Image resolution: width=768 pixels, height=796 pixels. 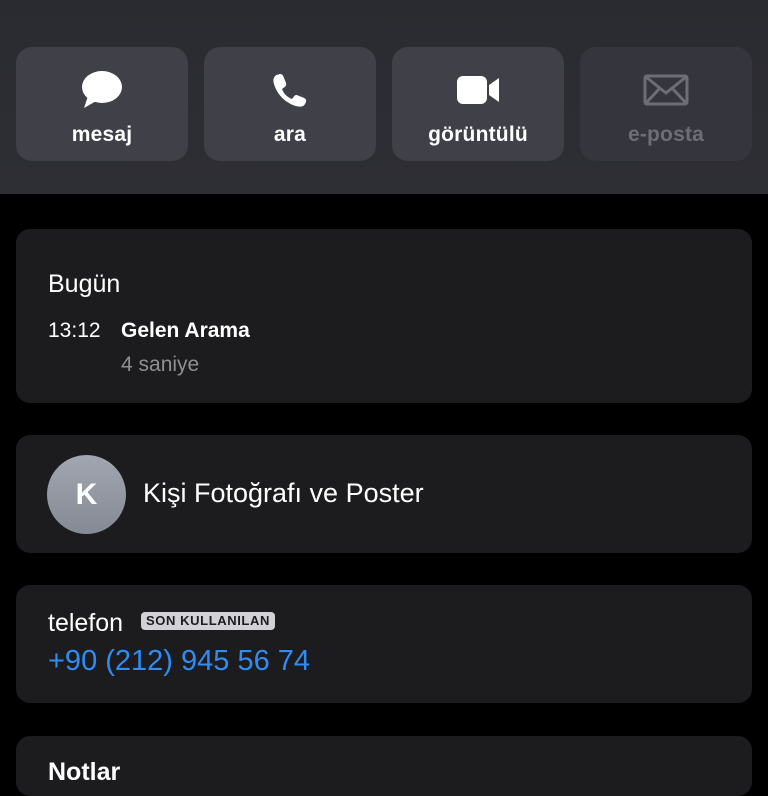 I want to click on call-button: ara, so click(x=290, y=104).